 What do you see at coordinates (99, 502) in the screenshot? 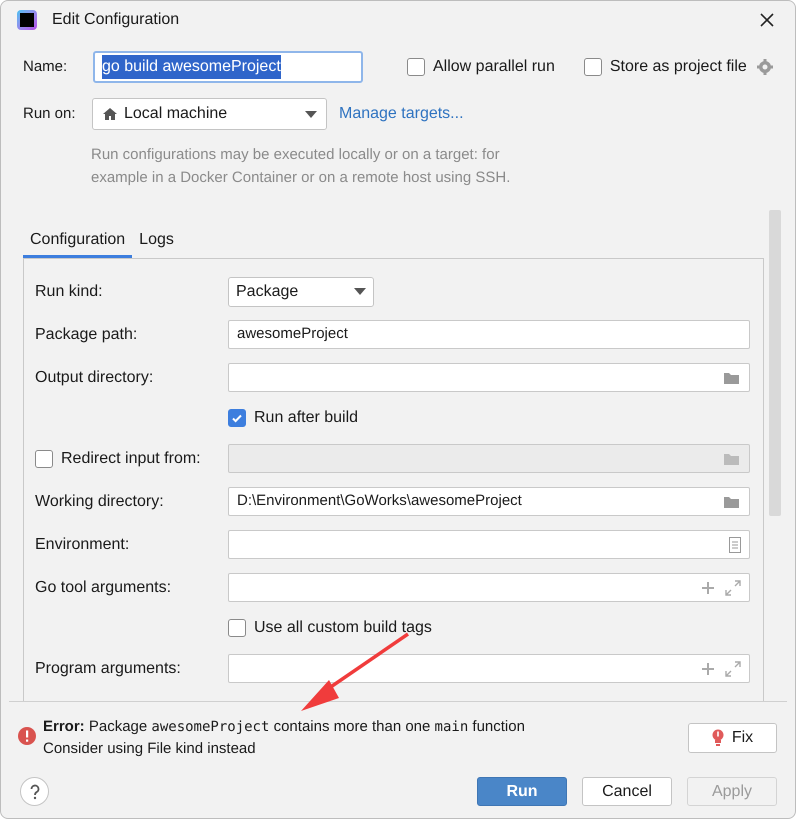
I see `field-label: Working directory:` at bounding box center [99, 502].